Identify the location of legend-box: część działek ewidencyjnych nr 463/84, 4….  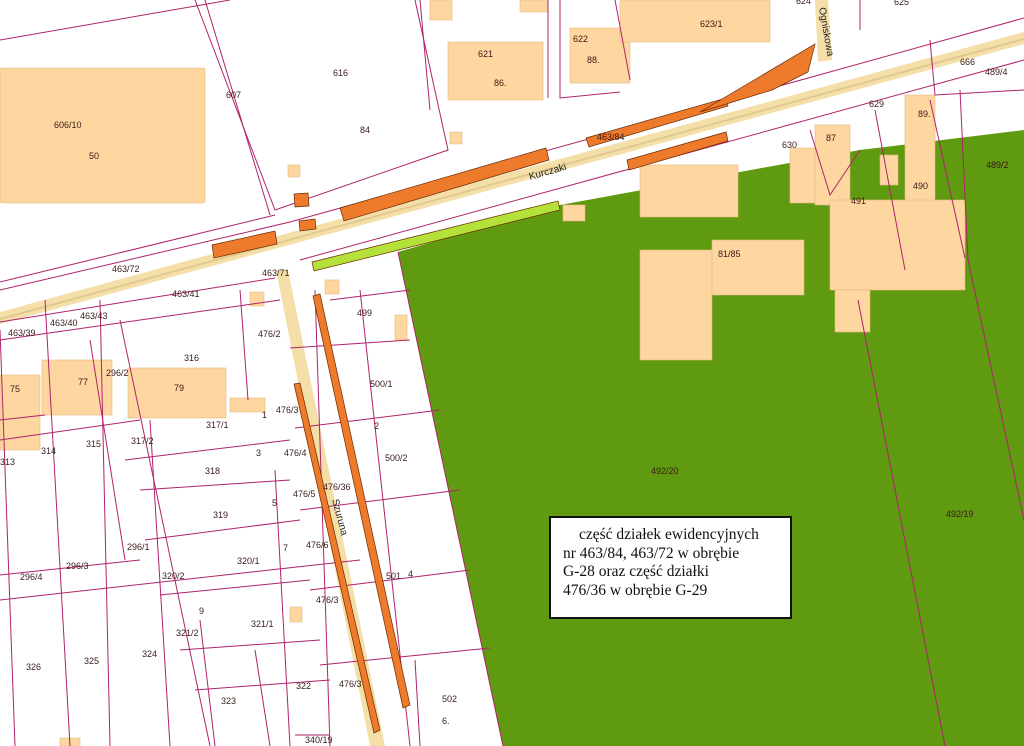
(670, 567).